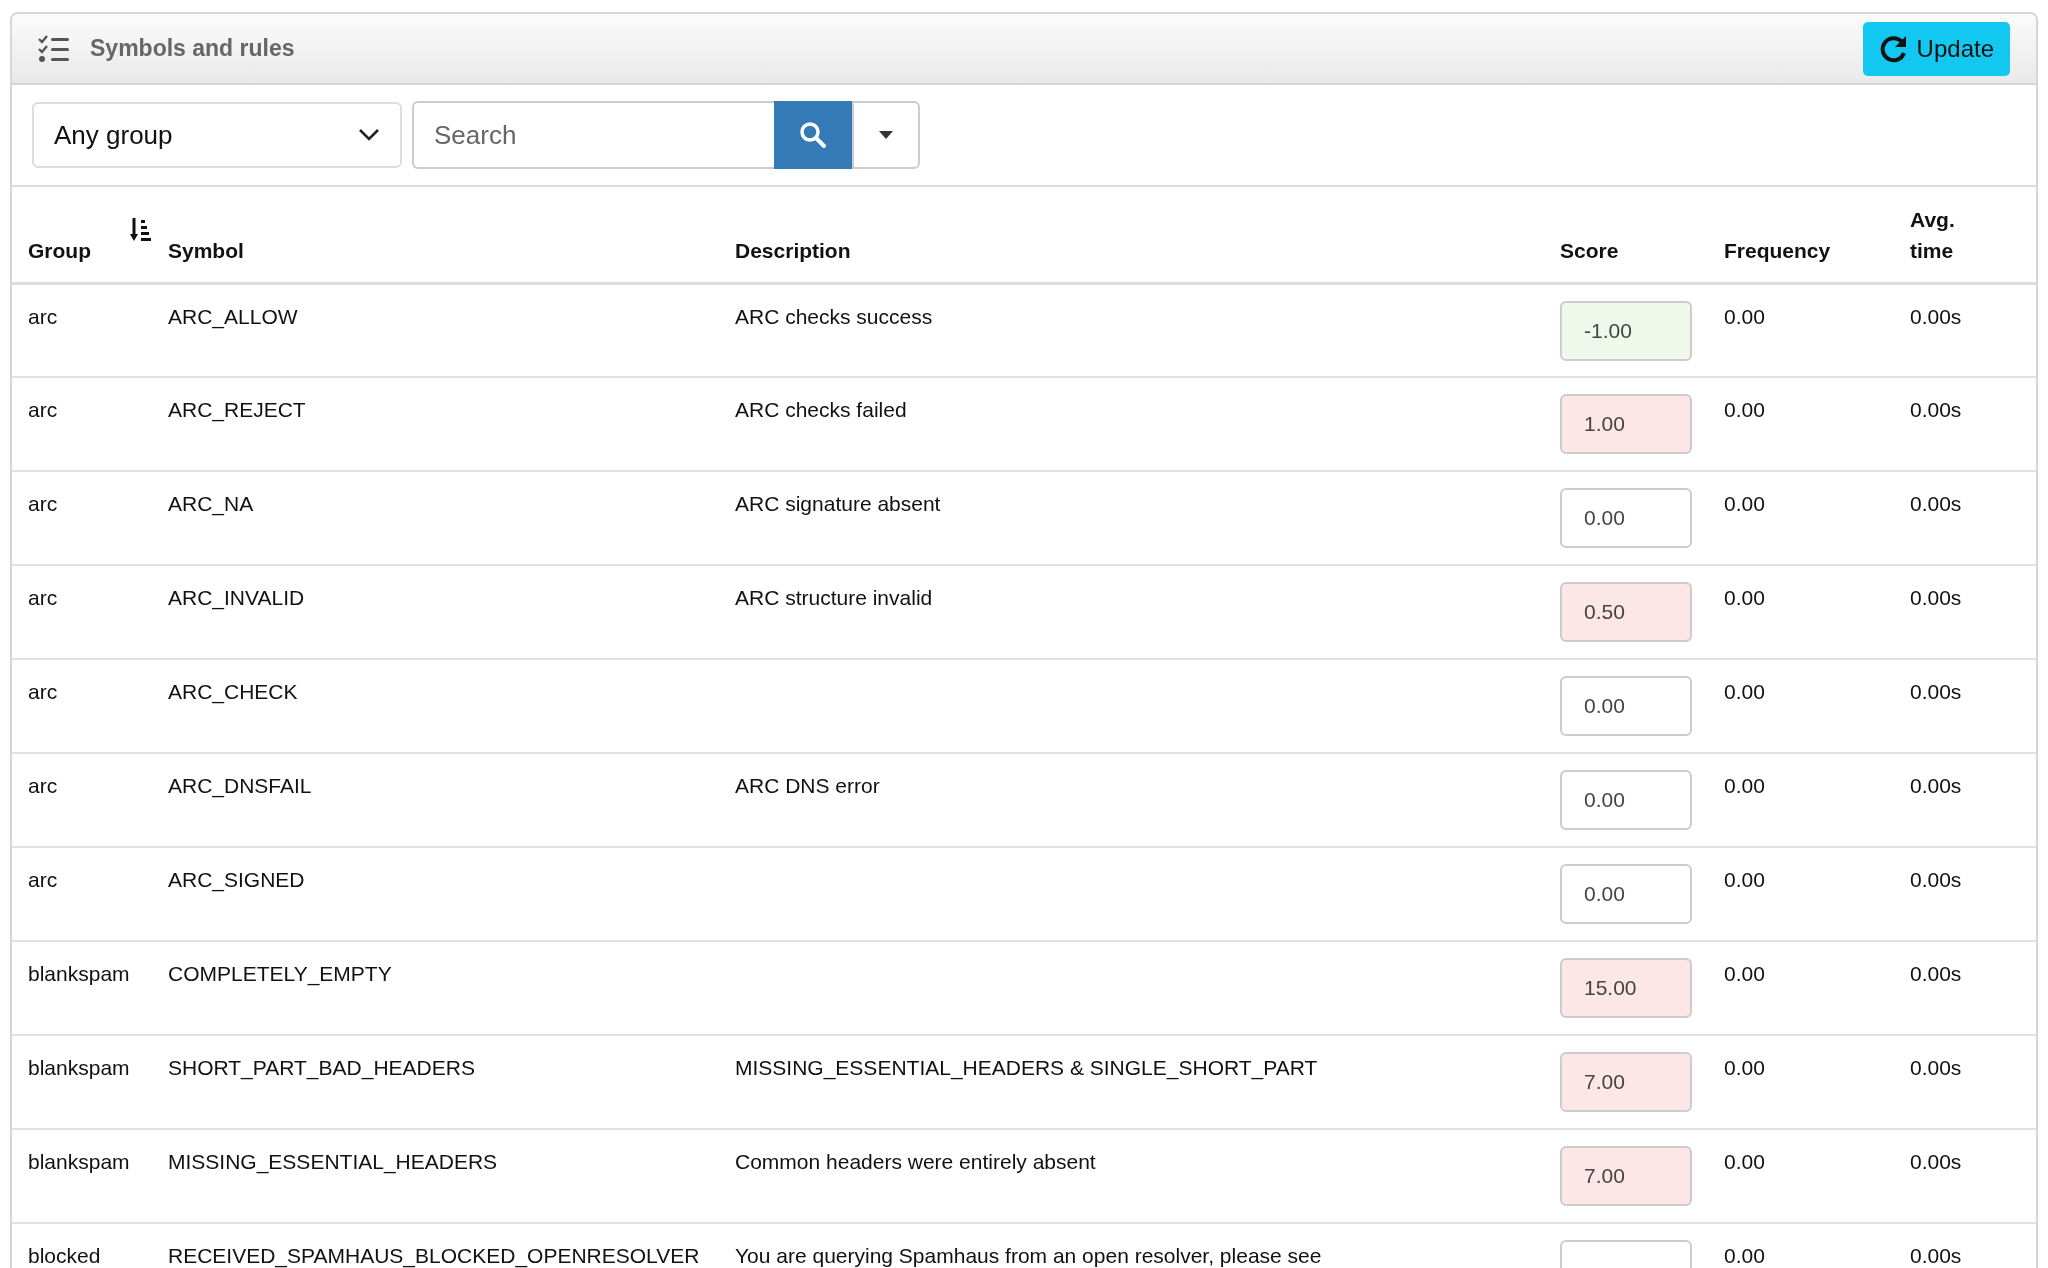 The image size is (2048, 1268). Describe the element at coordinates (206, 250) in the screenshot. I see `symbol-header: Symbol` at that location.